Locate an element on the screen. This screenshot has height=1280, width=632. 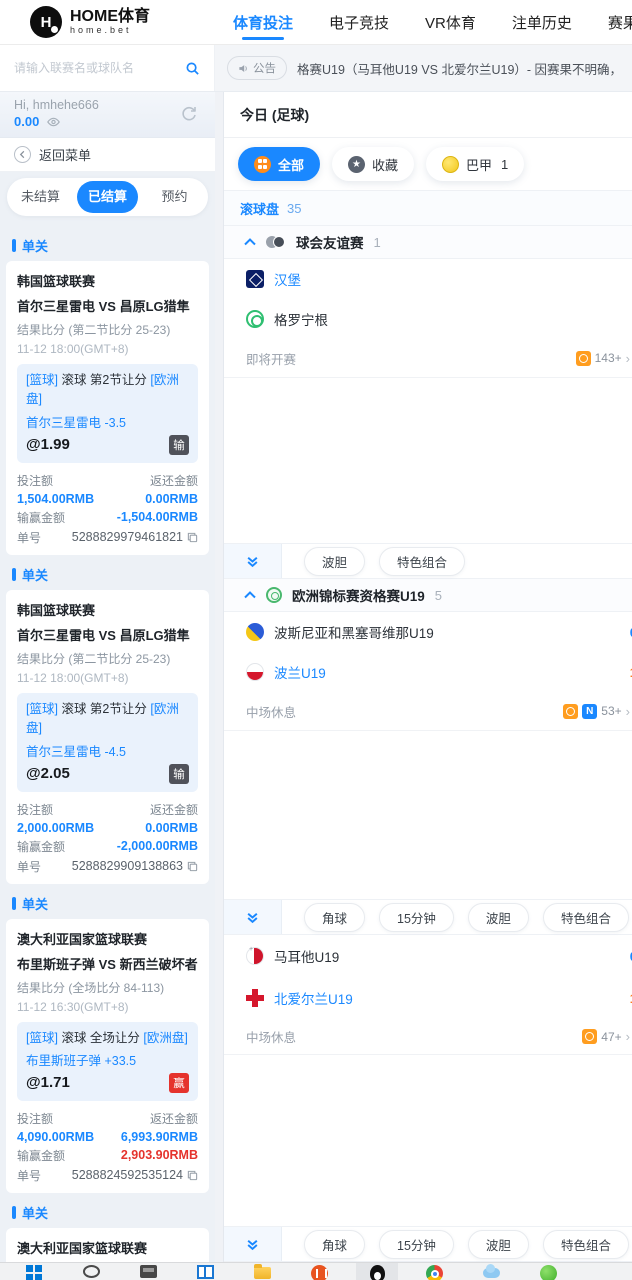
bet-league: 韩国篮球联赛 is located at coordinates (56, 610).